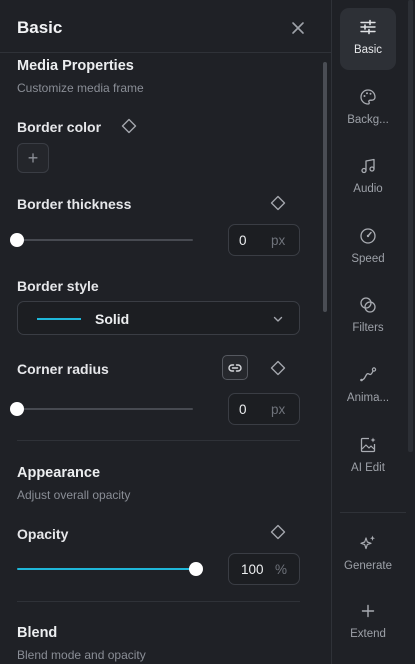 The width and height of the screenshot is (415, 664). I want to click on music-note-icon, so click(368, 166).